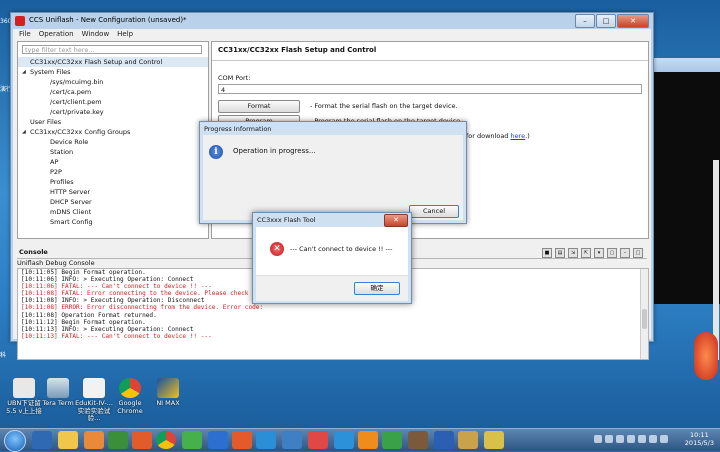 This screenshot has width=720, height=452. Describe the element at coordinates (333, 177) in the screenshot. I see `progress-dialog-body: i Operation in progress... Cancel` at that location.